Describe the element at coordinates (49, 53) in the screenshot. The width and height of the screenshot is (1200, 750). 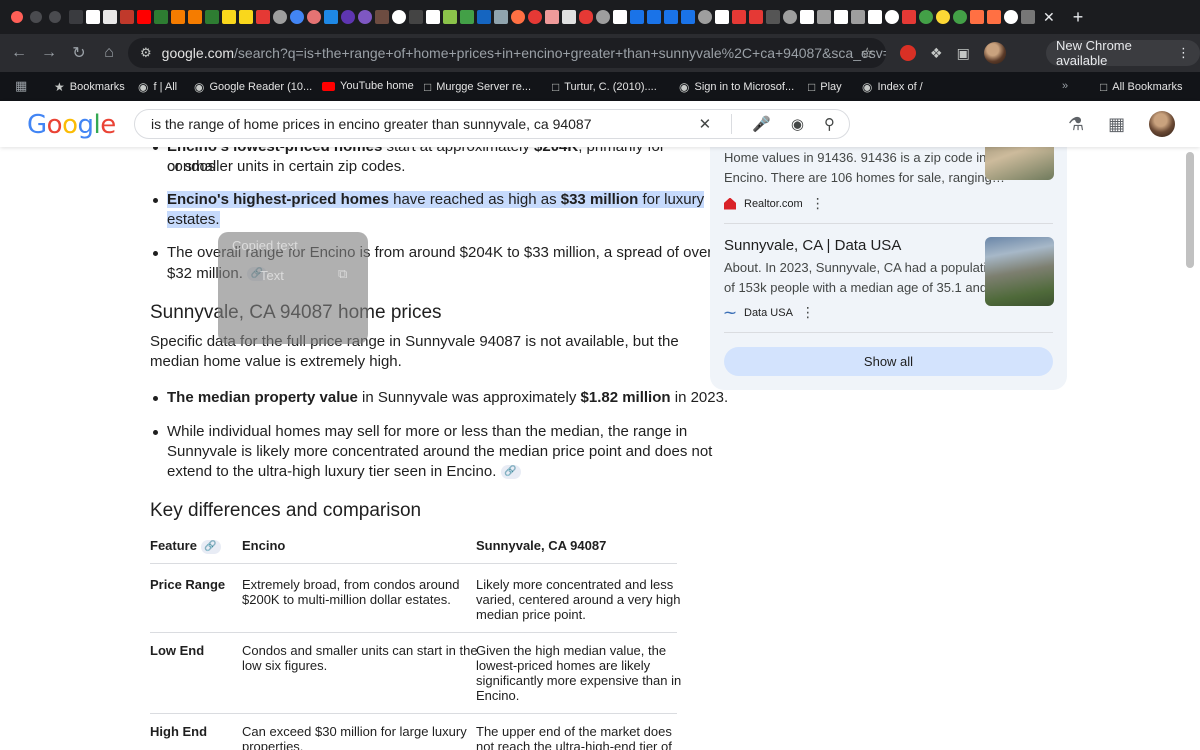
I see `forward-arrow-icon: →` at that location.